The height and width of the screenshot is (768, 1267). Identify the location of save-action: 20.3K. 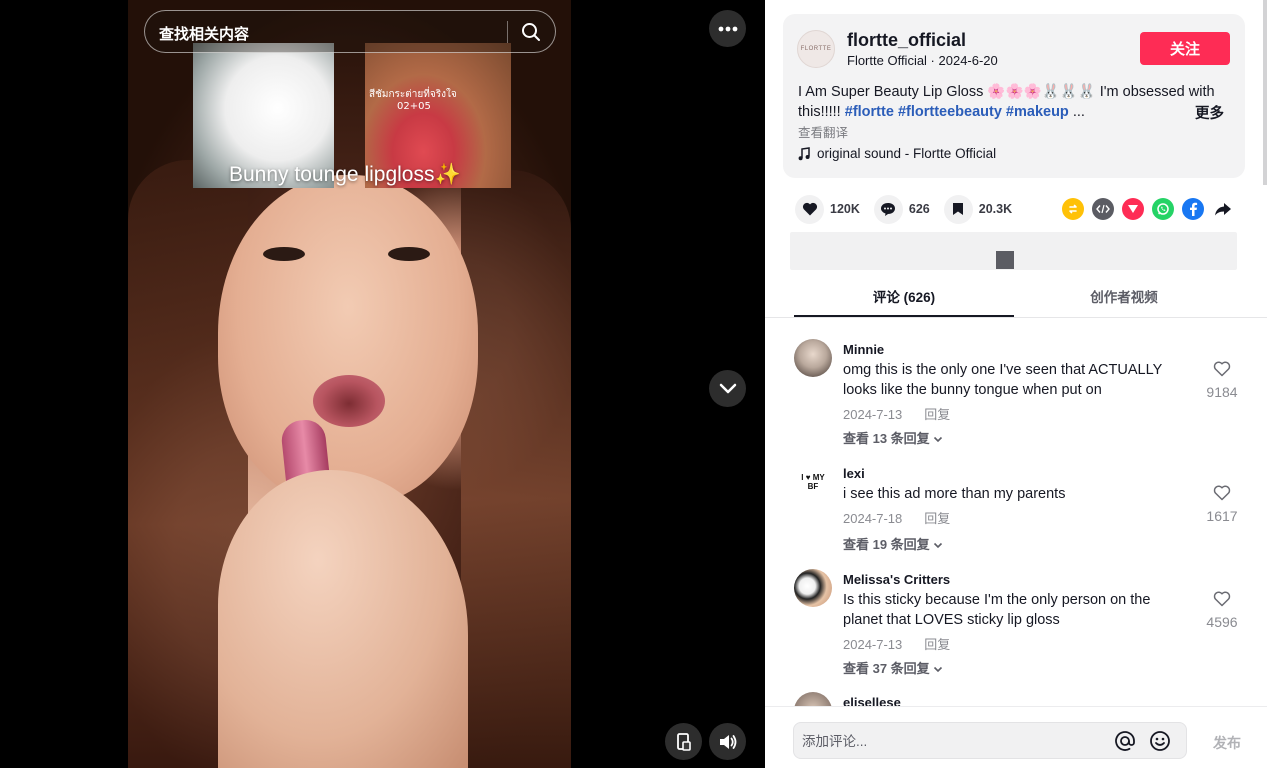
(978, 209).